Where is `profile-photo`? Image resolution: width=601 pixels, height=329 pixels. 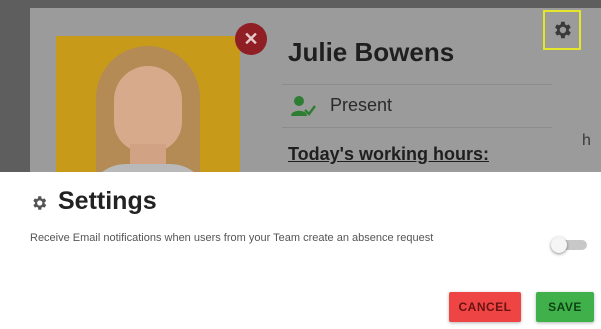 profile-photo is located at coordinates (148, 106).